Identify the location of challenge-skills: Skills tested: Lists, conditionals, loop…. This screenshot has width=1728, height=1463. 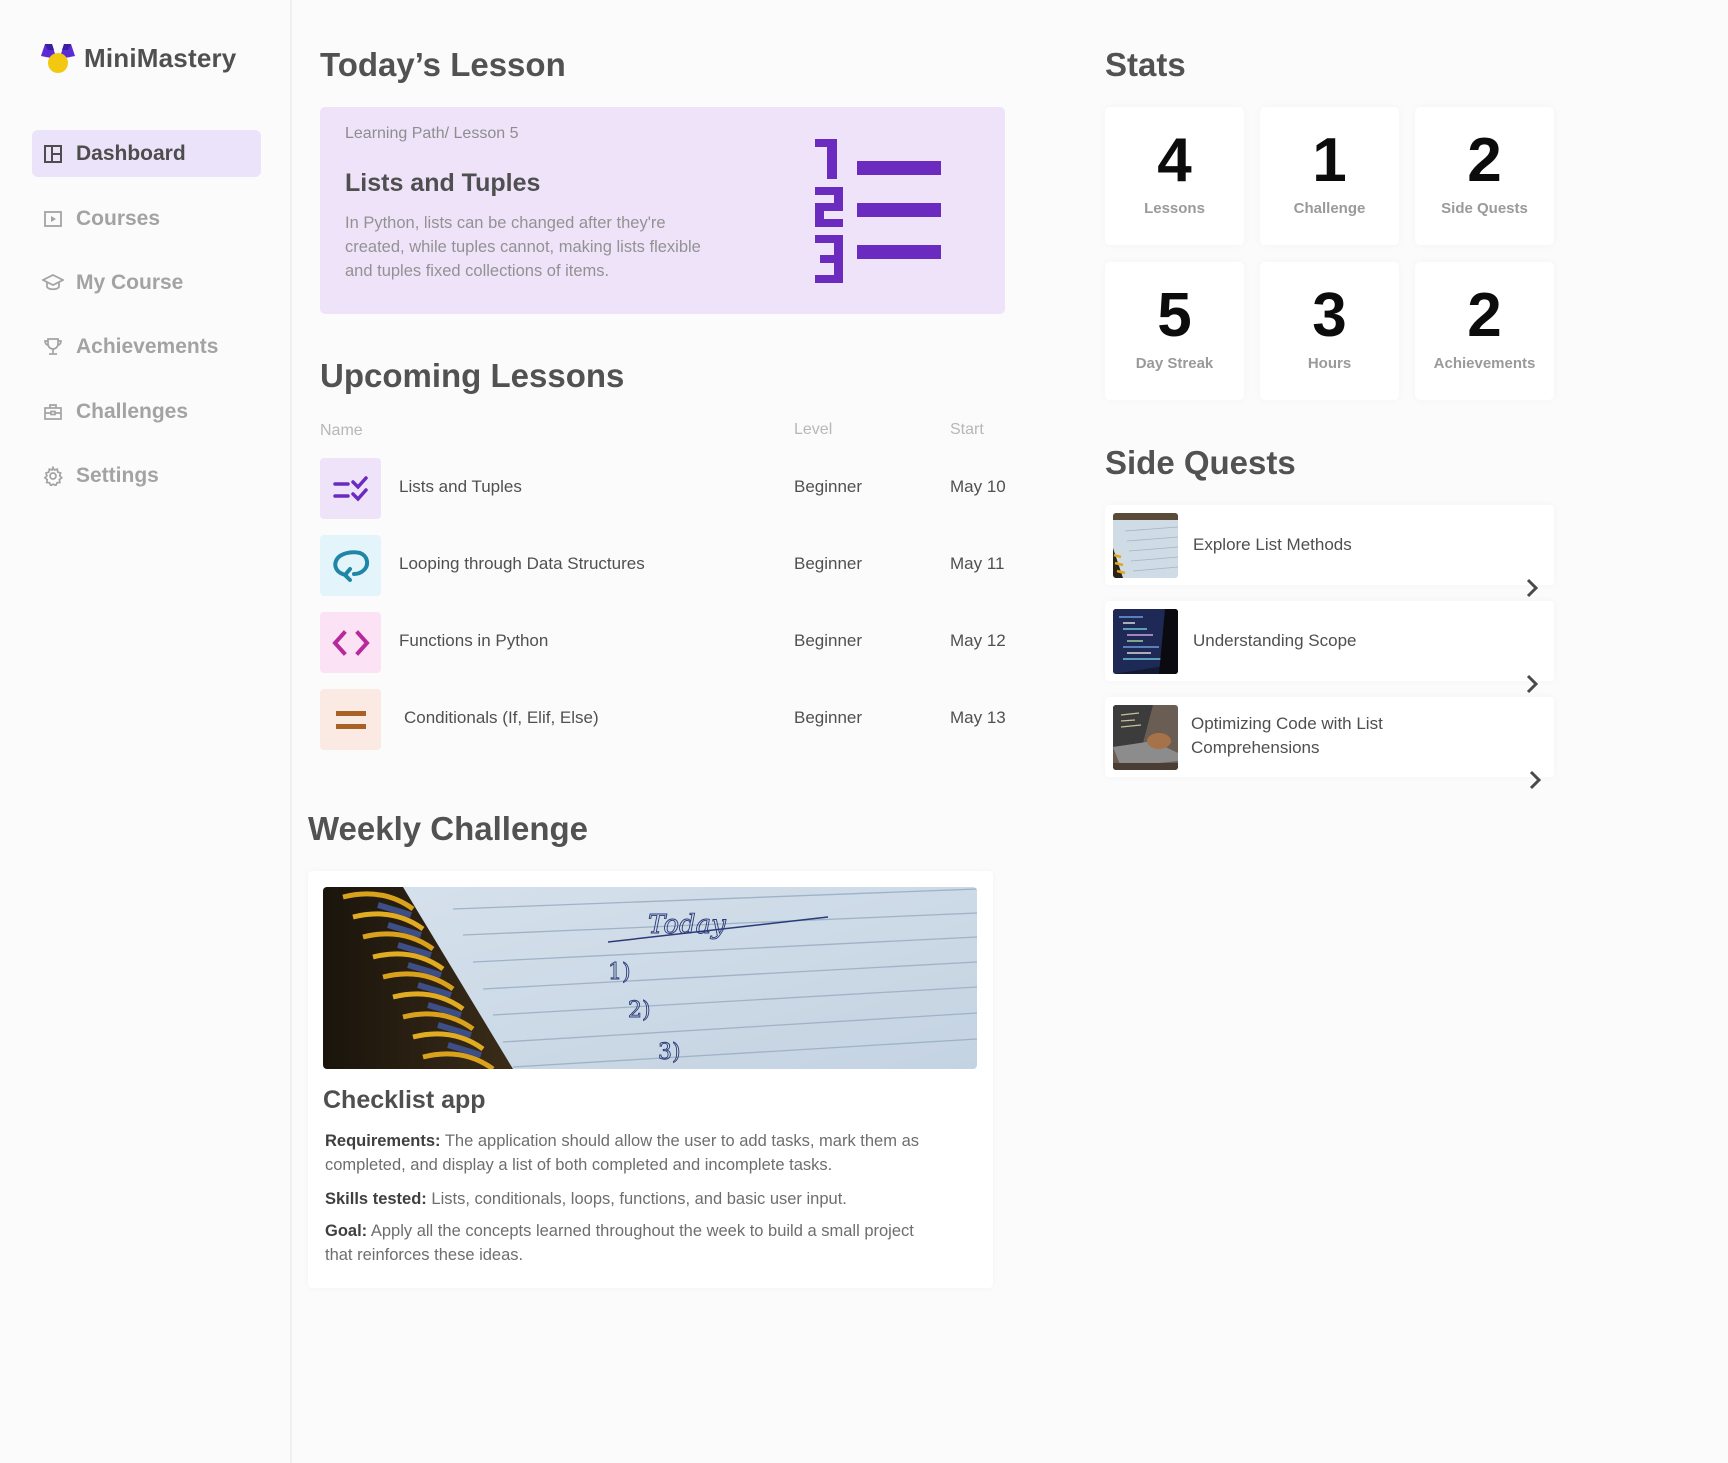
(652, 1199).